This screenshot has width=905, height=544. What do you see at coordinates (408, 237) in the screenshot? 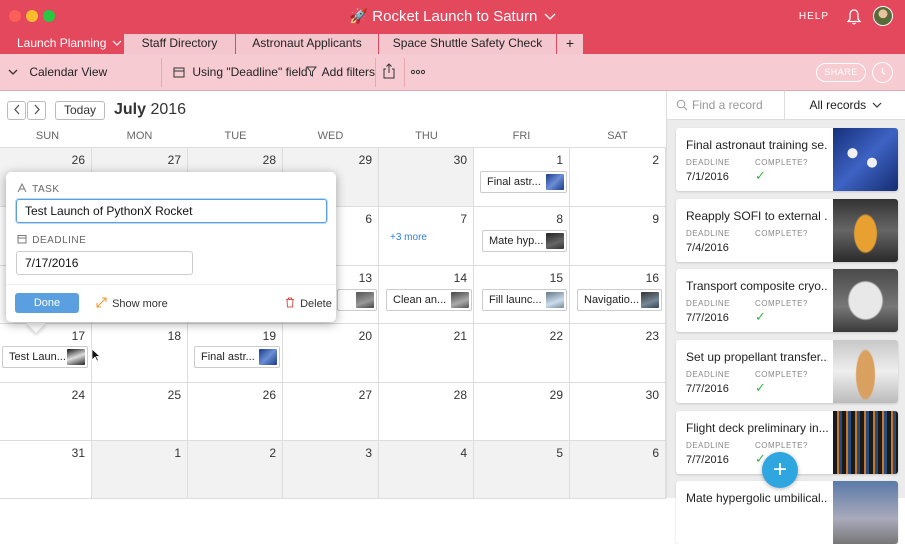
I see `more-events-link: +3 more` at bounding box center [408, 237].